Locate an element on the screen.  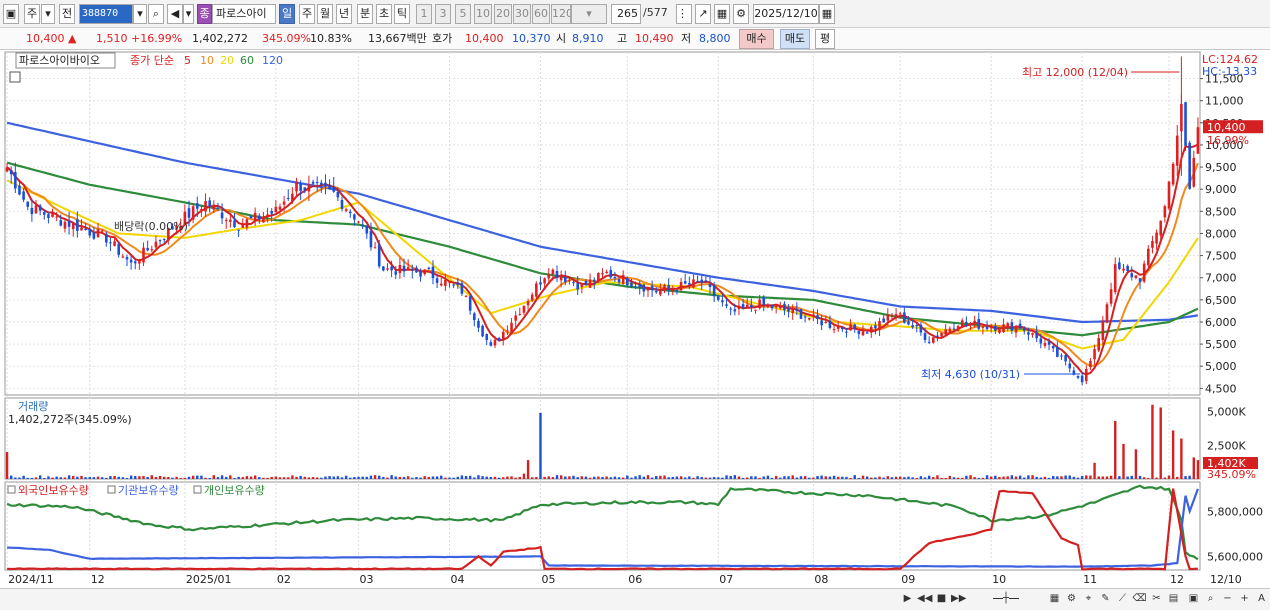
zoom-out-icon: ⌕ is located at coordinates (1210, 599).